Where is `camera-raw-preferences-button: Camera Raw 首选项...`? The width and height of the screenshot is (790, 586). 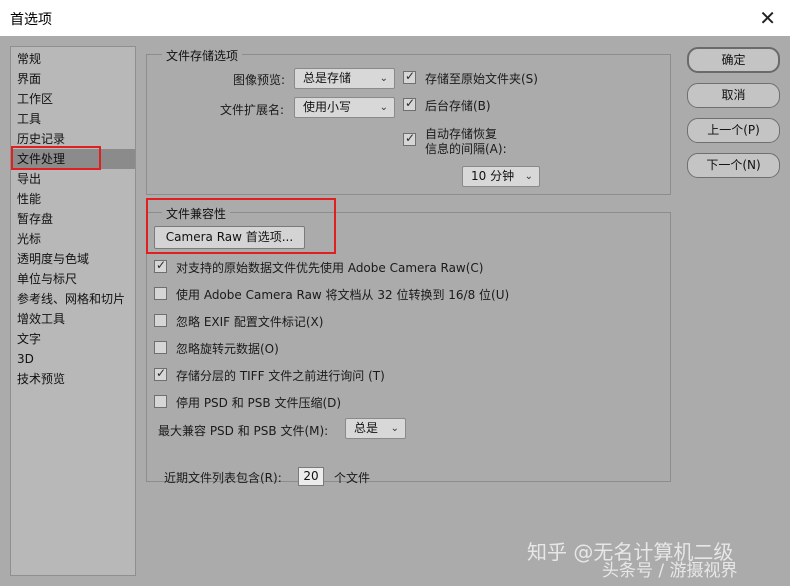
camera-raw-preferences-button: Camera Raw 首选项... is located at coordinates (229, 237).